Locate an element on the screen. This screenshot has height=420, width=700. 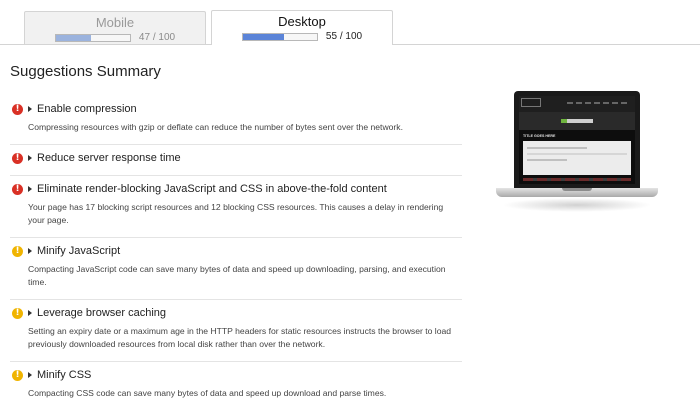
tab-mobile-label: Mobile is located at coordinates (115, 22).